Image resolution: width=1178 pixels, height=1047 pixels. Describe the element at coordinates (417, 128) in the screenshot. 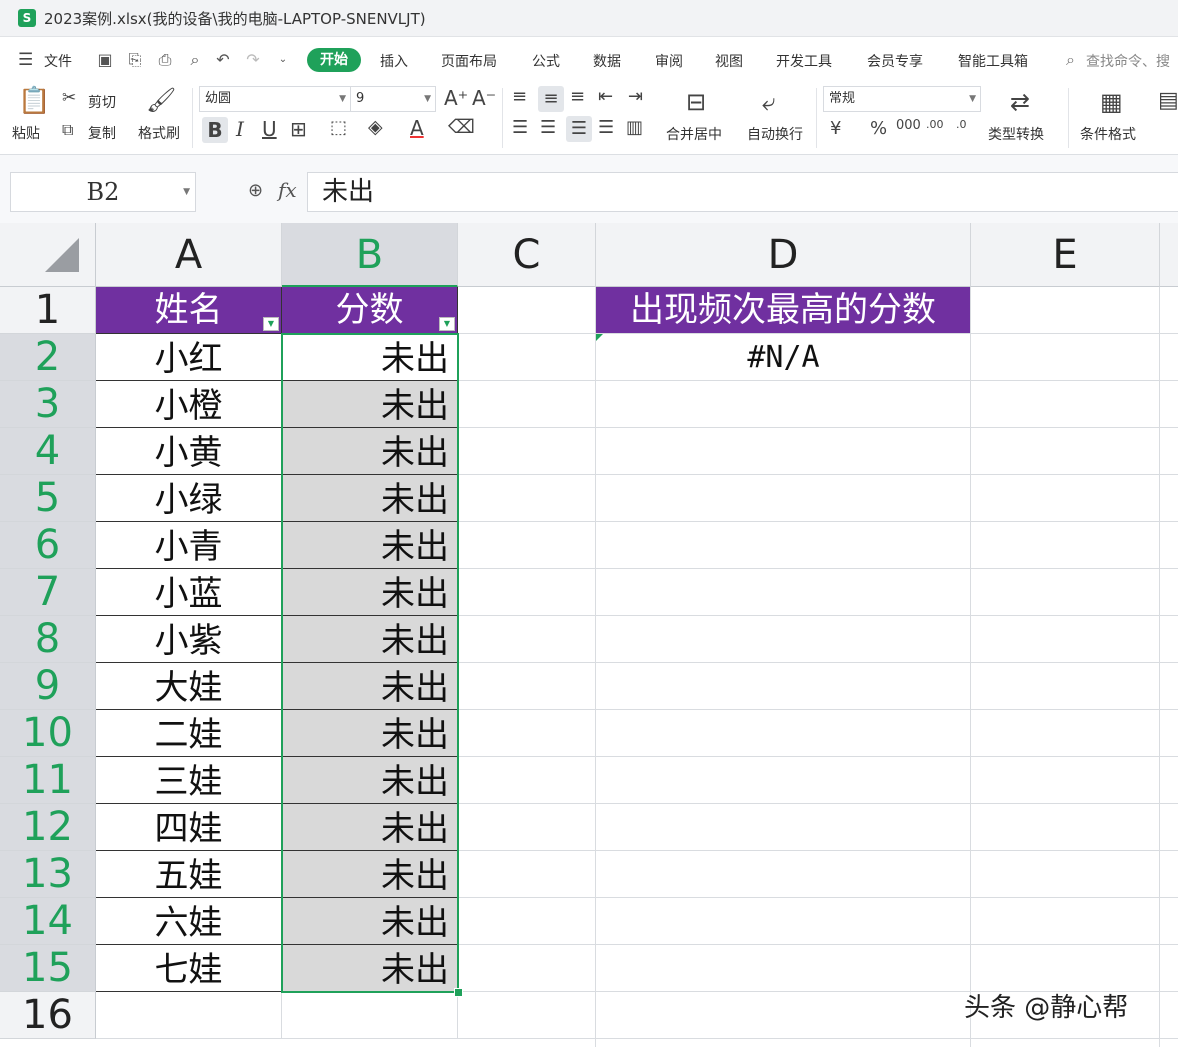

I see `font-color-icon: A` at that location.